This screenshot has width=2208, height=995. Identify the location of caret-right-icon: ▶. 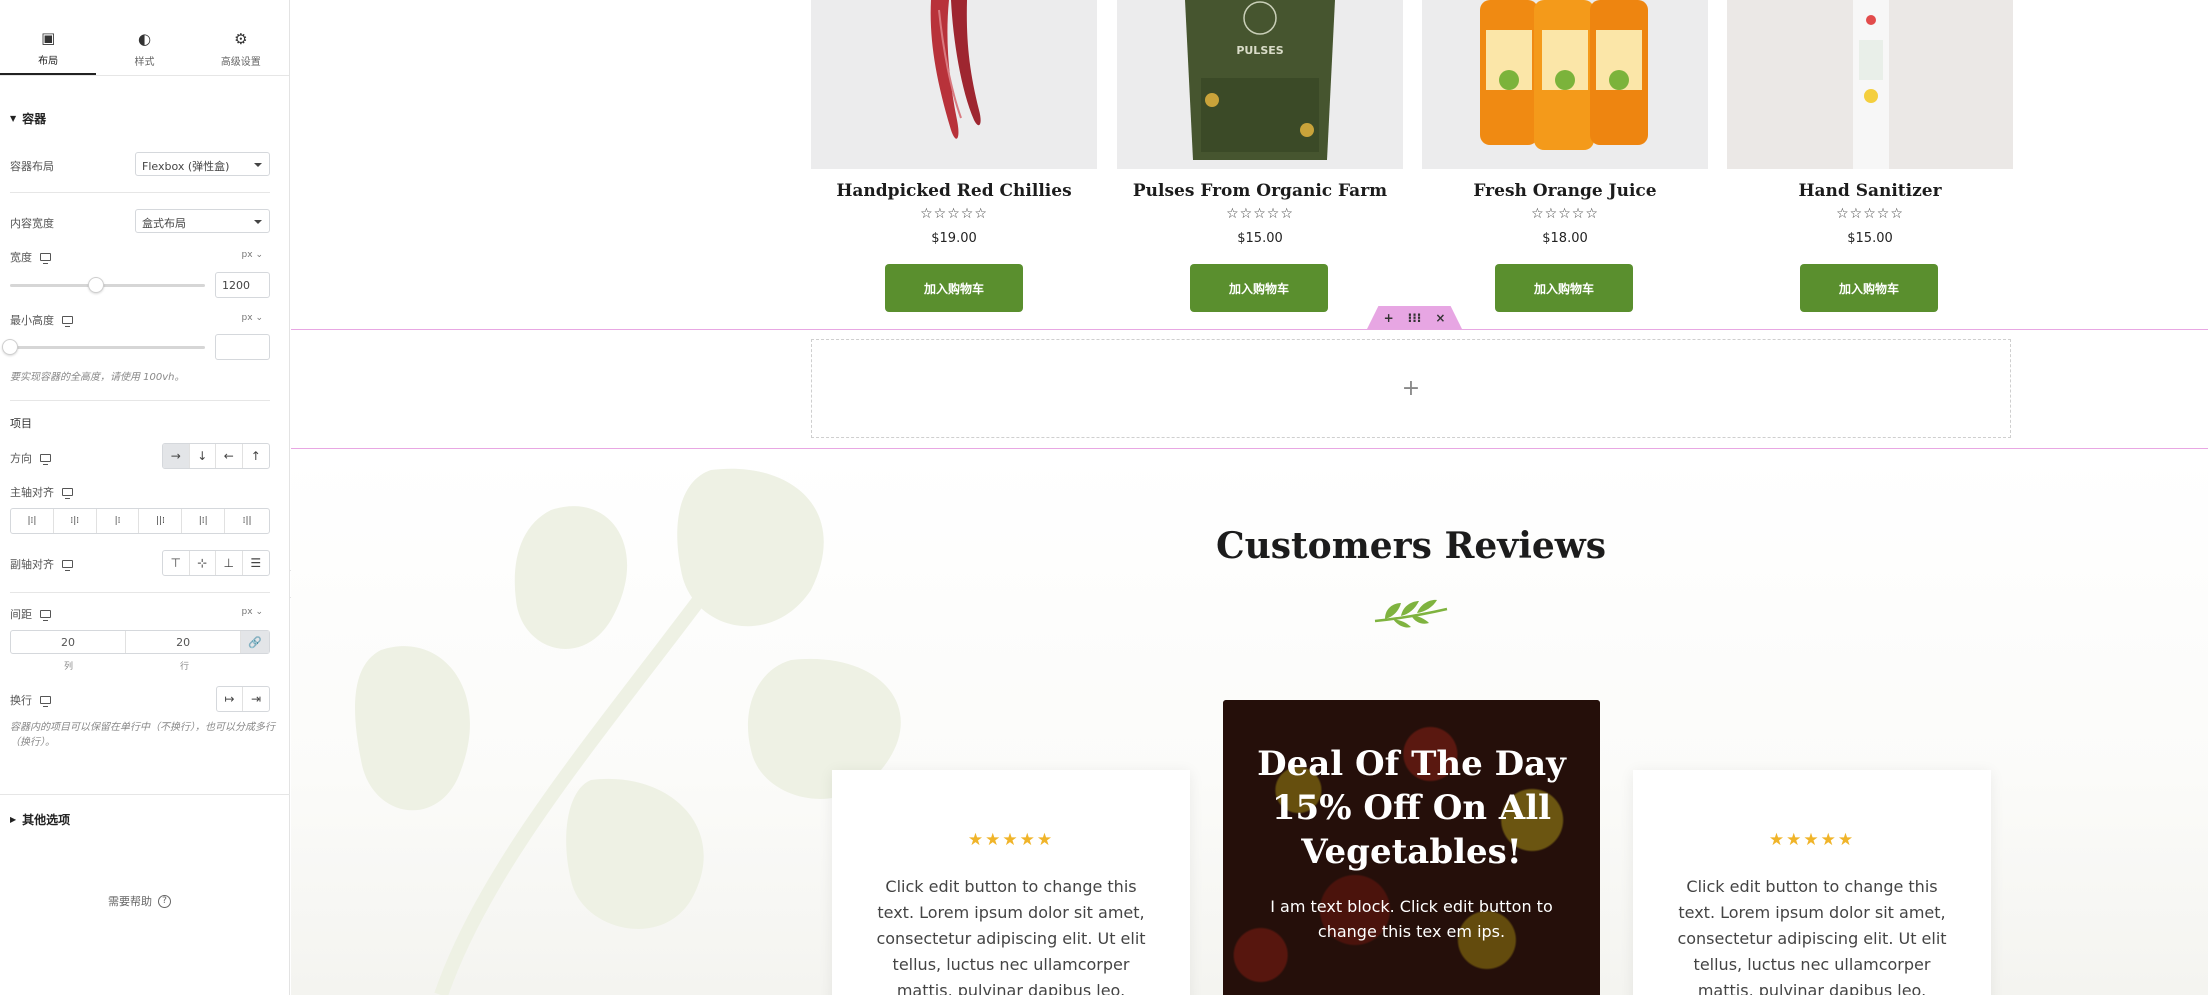
(13, 819).